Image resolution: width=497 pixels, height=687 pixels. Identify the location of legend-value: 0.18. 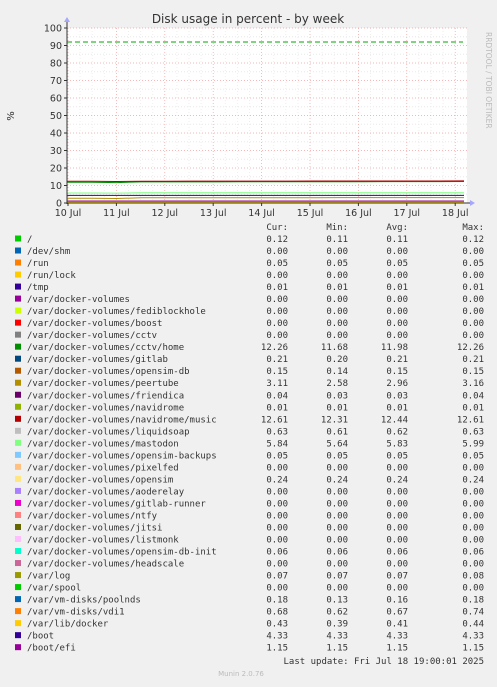
(277, 601).